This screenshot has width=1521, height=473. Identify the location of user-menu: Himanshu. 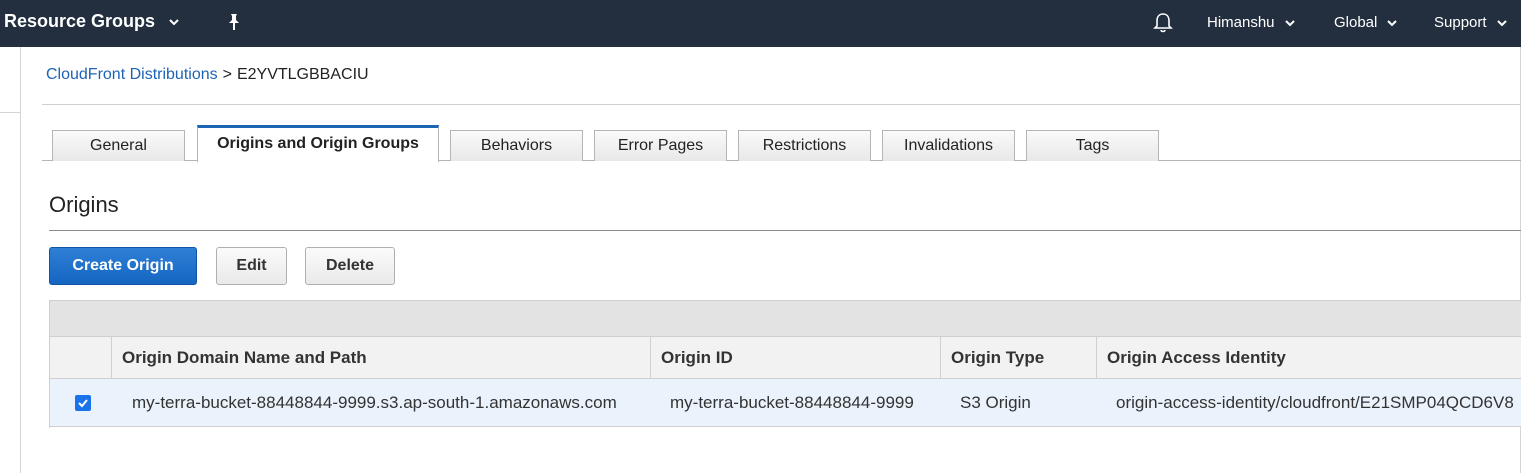
(1251, 22).